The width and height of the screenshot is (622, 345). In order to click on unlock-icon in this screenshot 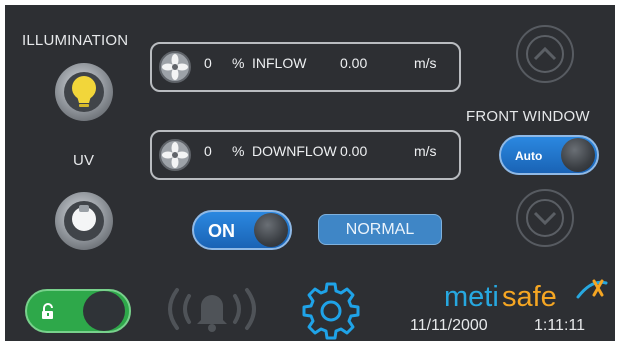, I will do `click(47, 311)`.